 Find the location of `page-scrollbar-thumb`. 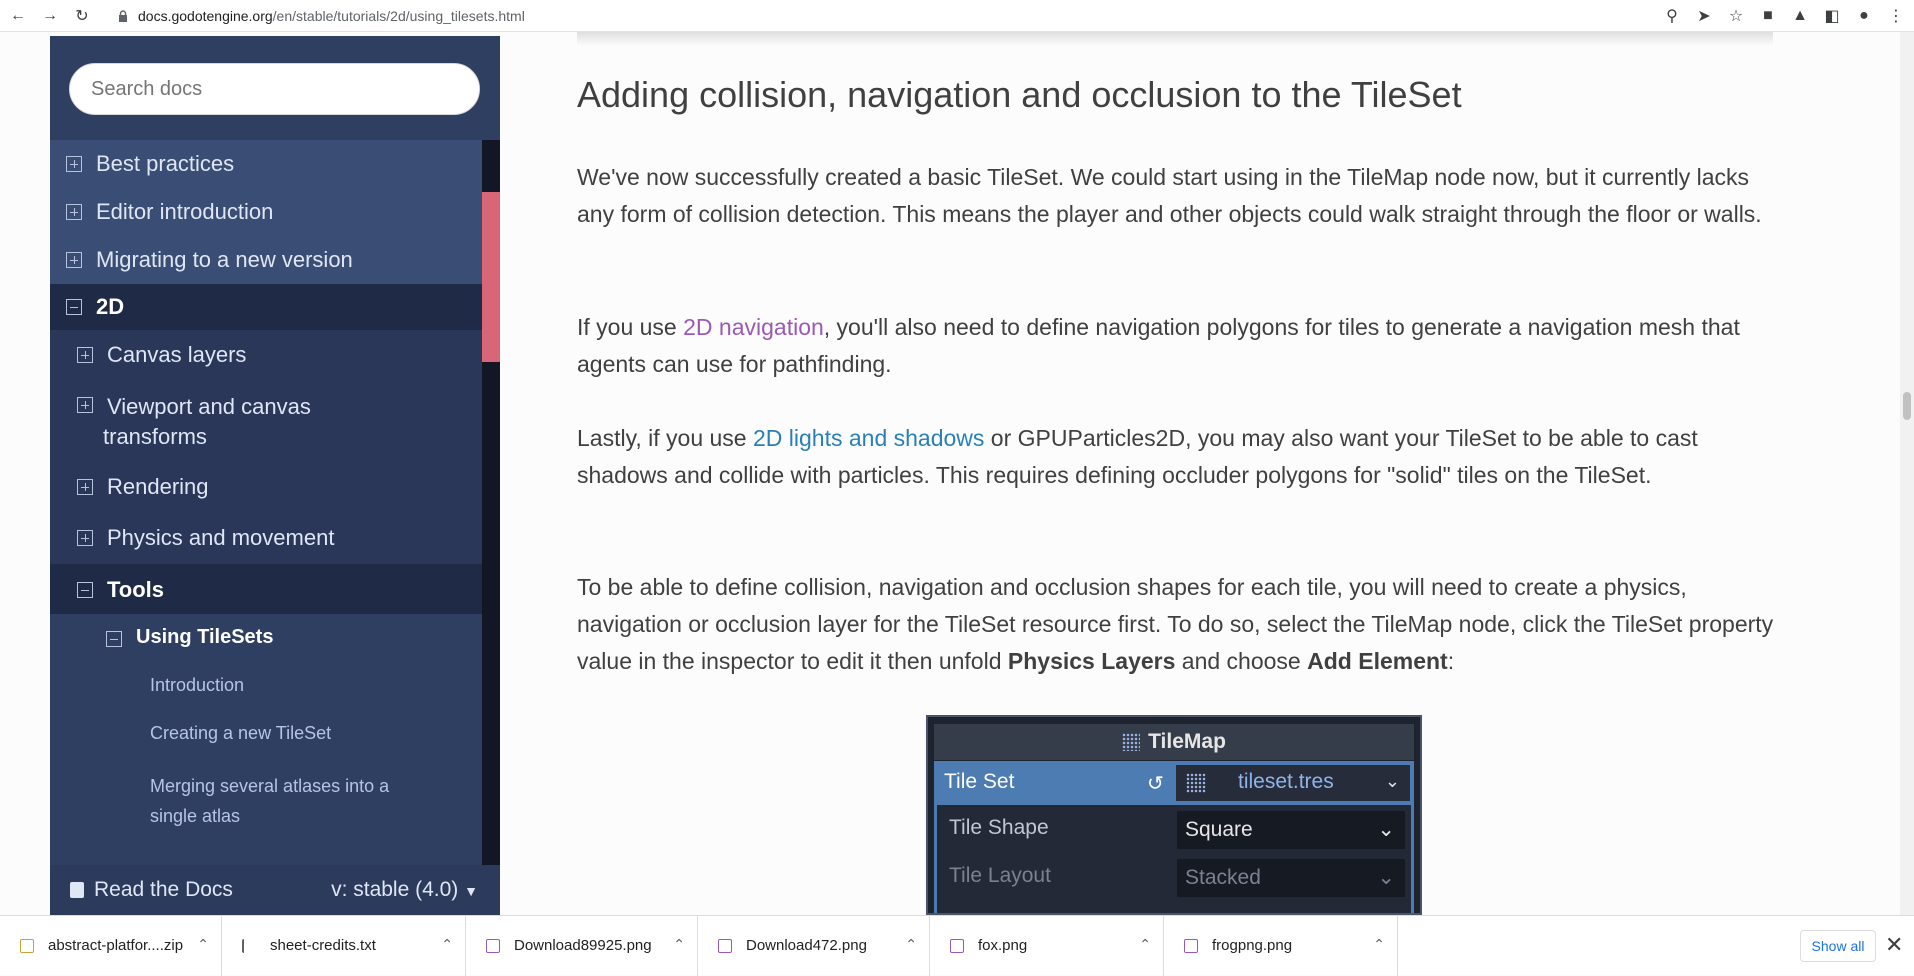

page-scrollbar-thumb is located at coordinates (1907, 406).